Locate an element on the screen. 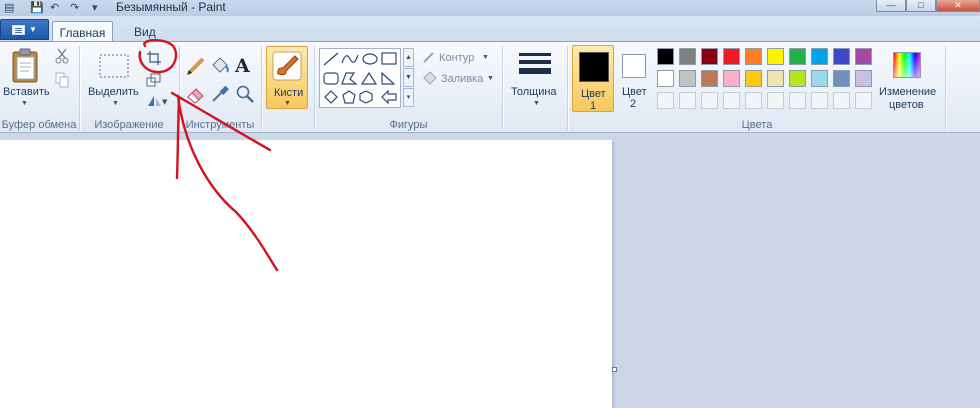 Image resolution: width=980 pixels, height=408 pixels. image-group: Выделить ▼ ▼ Изображение is located at coordinates (129, 87).